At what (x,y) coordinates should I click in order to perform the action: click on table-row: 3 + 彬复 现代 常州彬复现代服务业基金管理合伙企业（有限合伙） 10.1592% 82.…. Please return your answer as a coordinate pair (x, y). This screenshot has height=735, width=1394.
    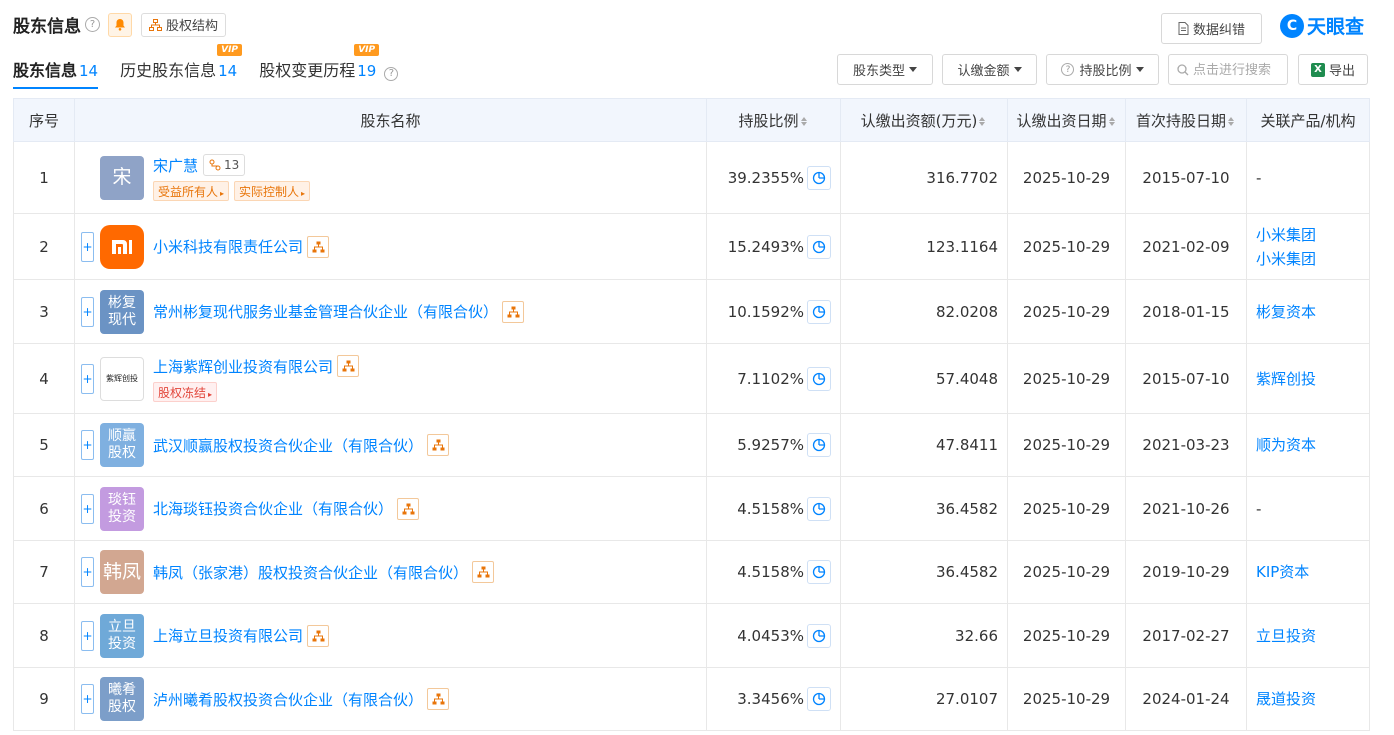
    Looking at the image, I should click on (691, 311).